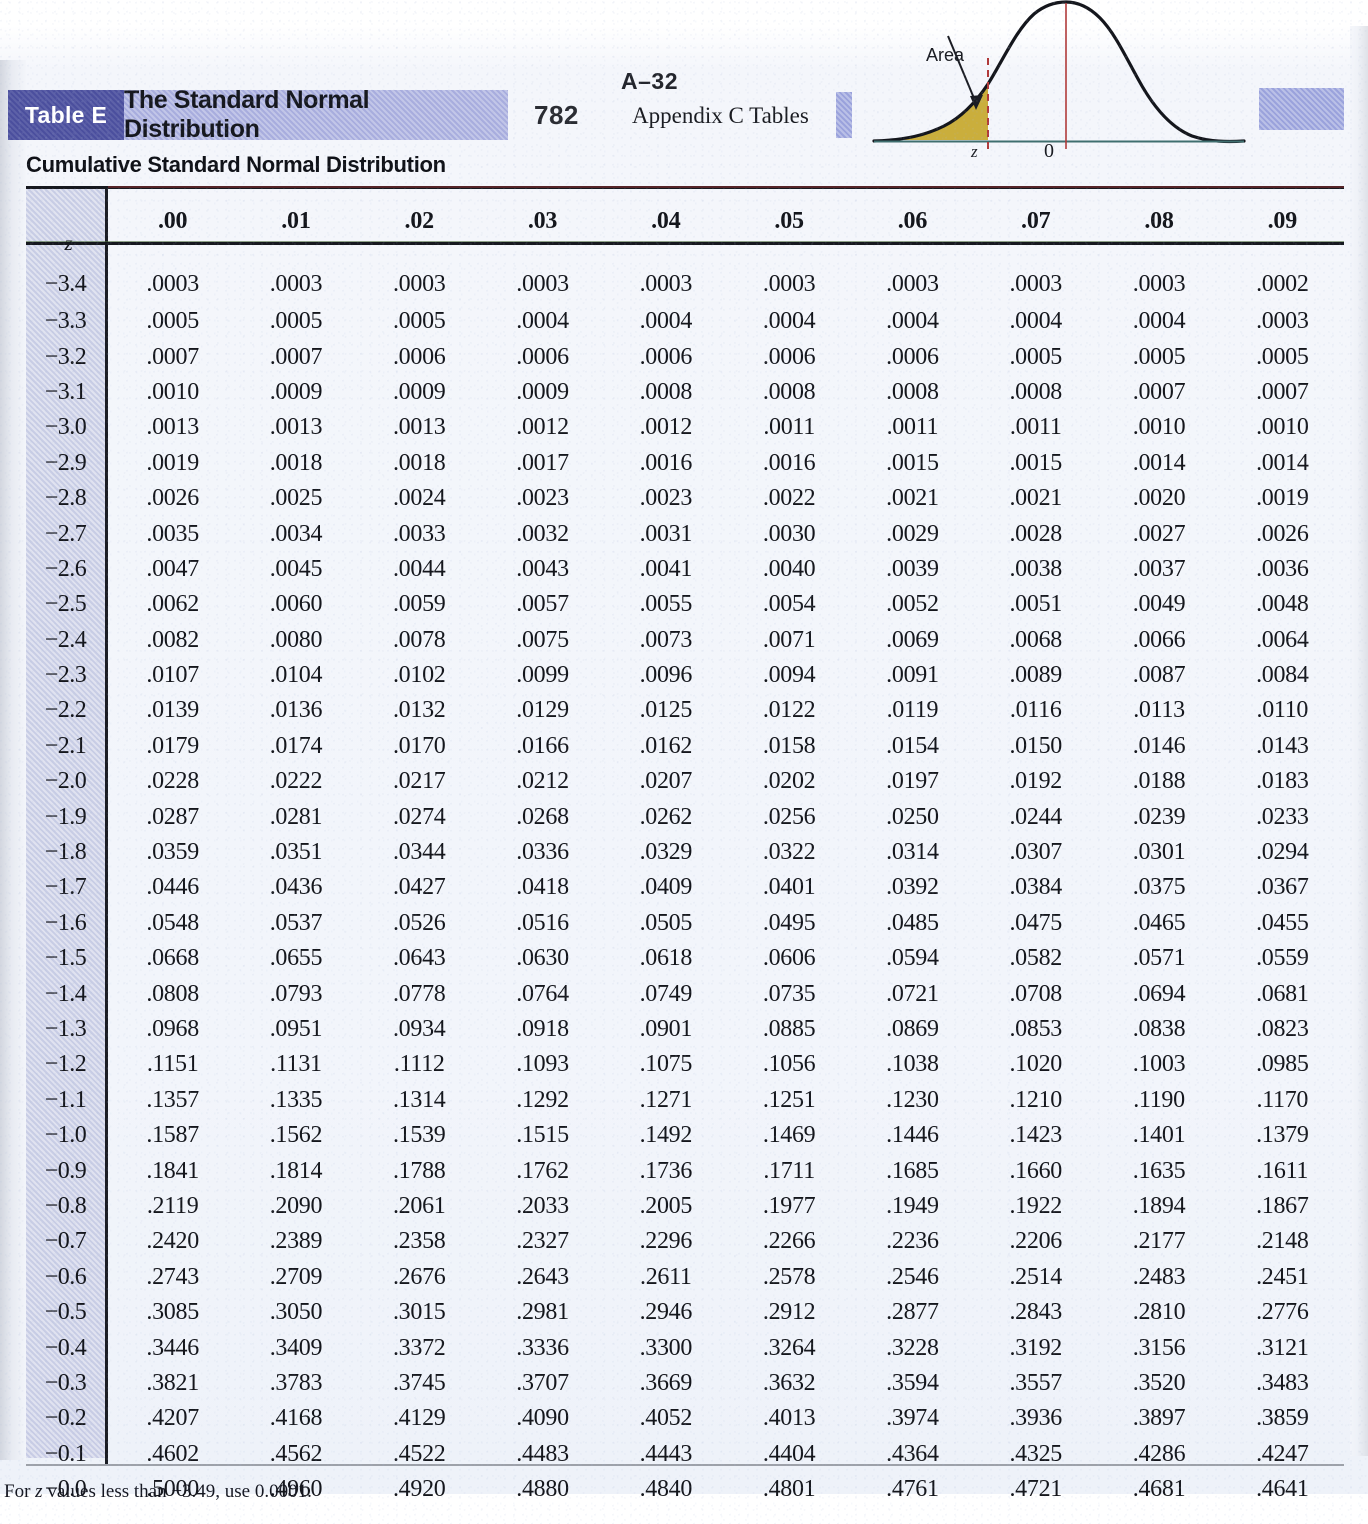  What do you see at coordinates (666, 1276) in the screenshot?
I see `probability-cell: .2611` at bounding box center [666, 1276].